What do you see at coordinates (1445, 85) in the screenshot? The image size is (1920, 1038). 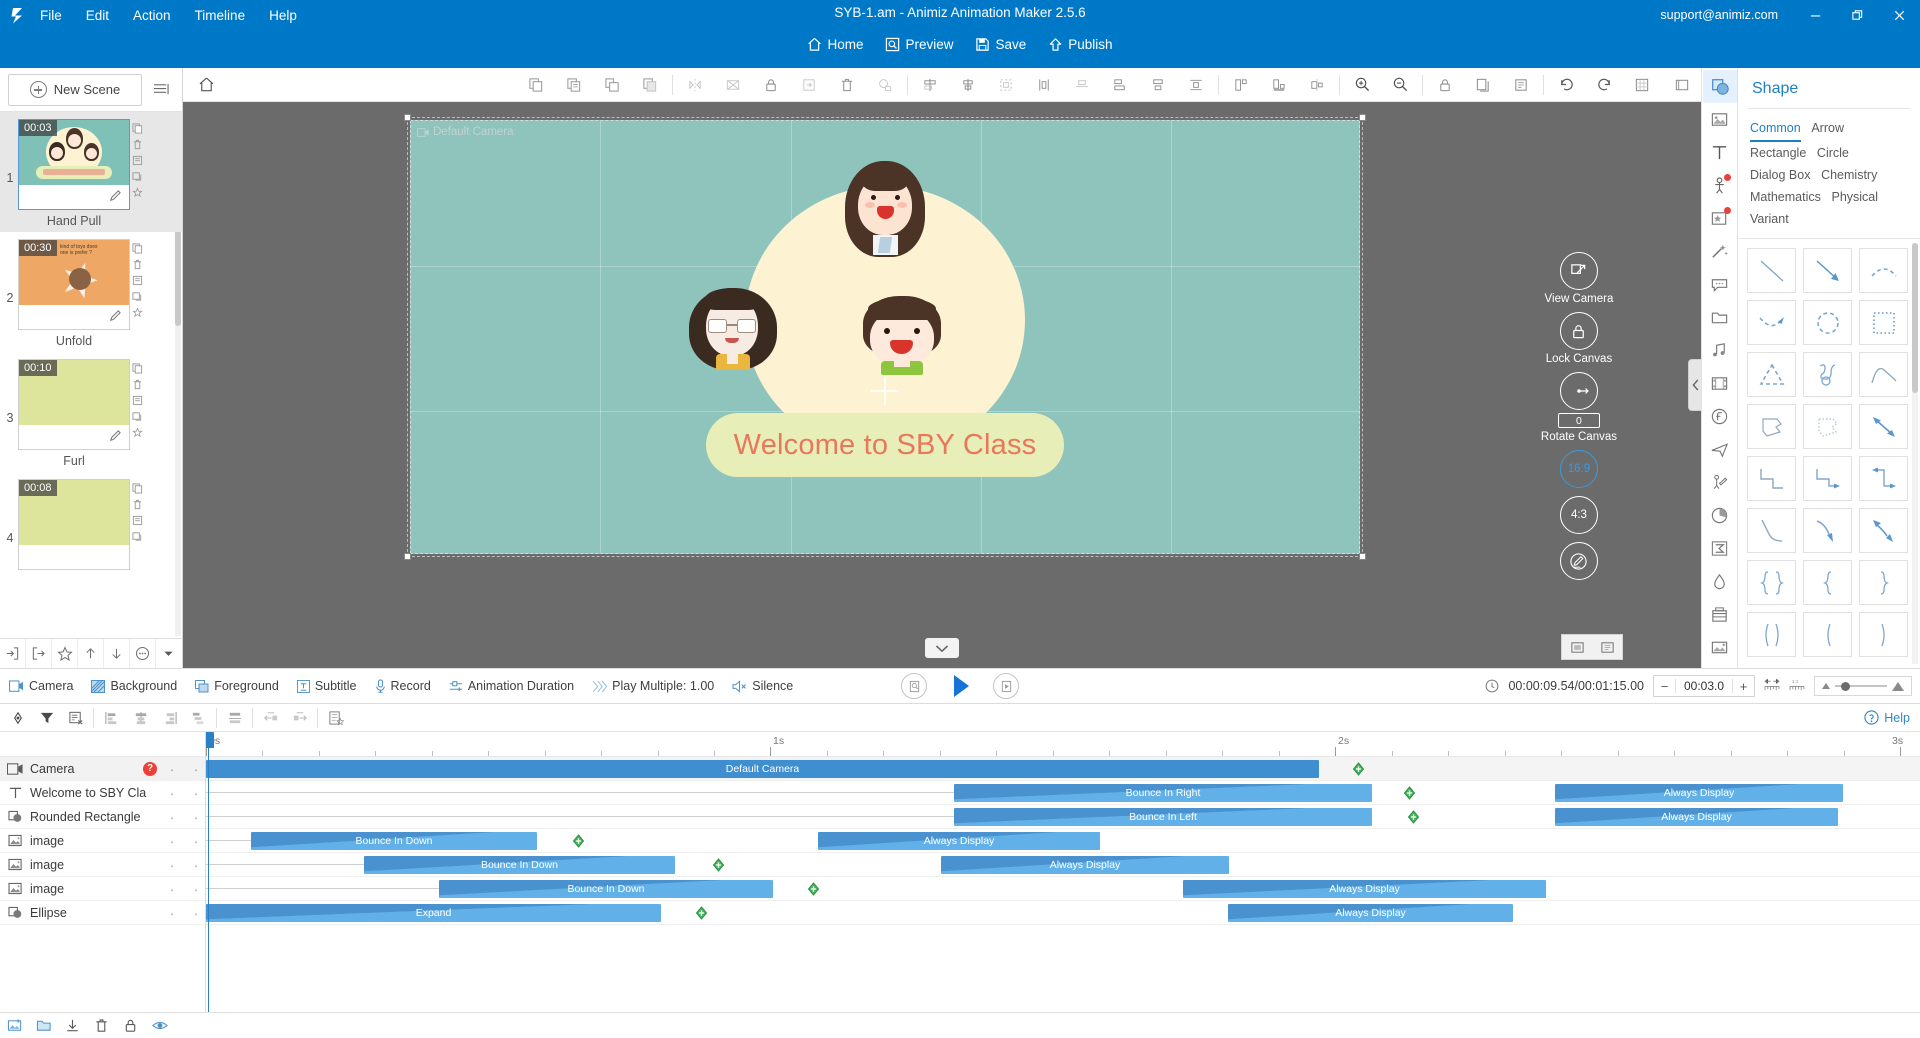 I see `lock-ratio-icon` at bounding box center [1445, 85].